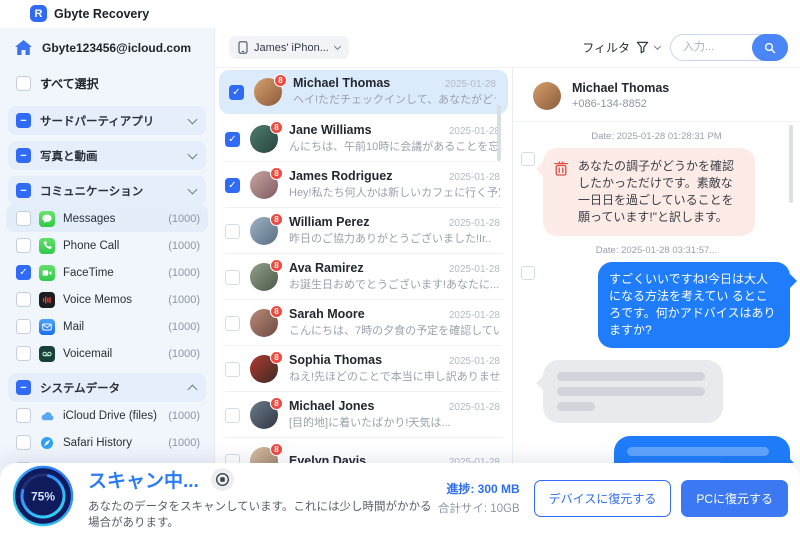 This screenshot has width=800, height=533. Describe the element at coordinates (47, 299) in the screenshot. I see `voice-memos-icon` at that location.